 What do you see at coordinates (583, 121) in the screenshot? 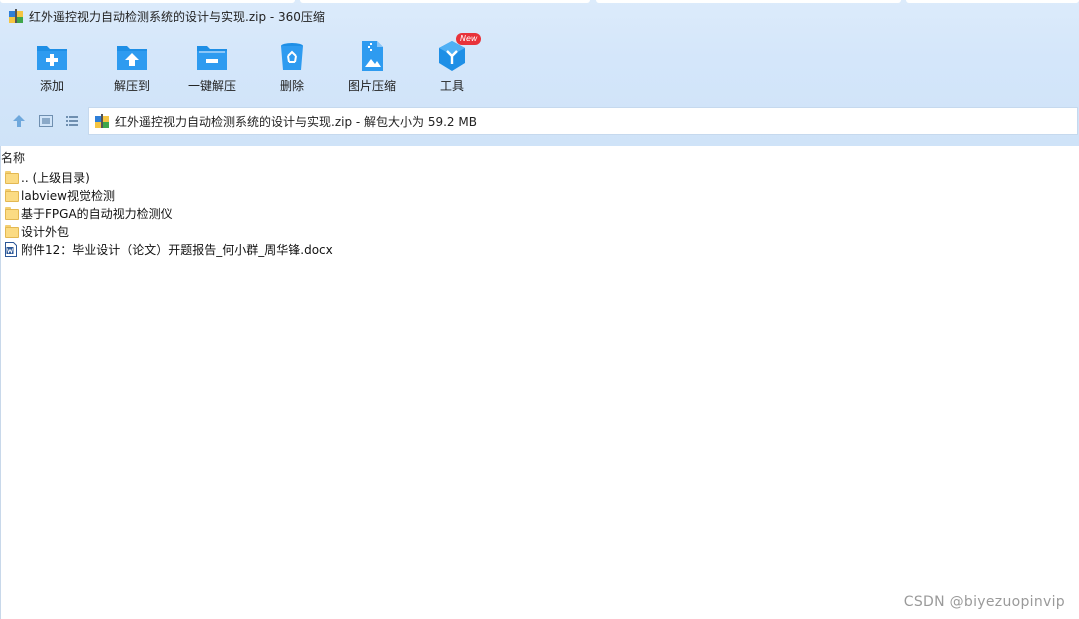
I see `address-bar: 红外遥控视力自动检测系统的设计与实现.zip - 解包大小为 59.2 MB` at bounding box center [583, 121].